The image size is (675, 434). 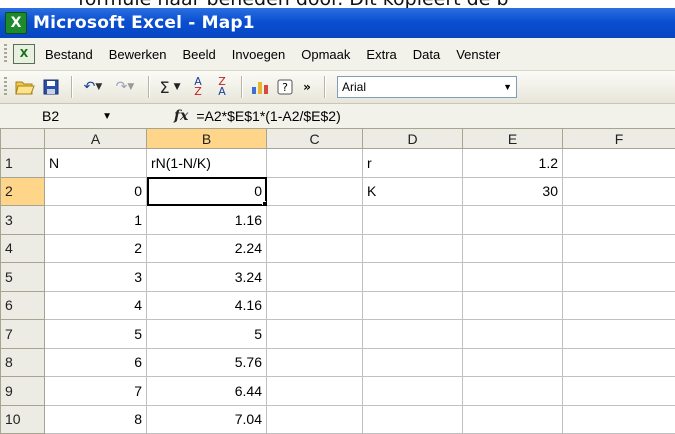 I want to click on cell-e9, so click(x=512, y=391).